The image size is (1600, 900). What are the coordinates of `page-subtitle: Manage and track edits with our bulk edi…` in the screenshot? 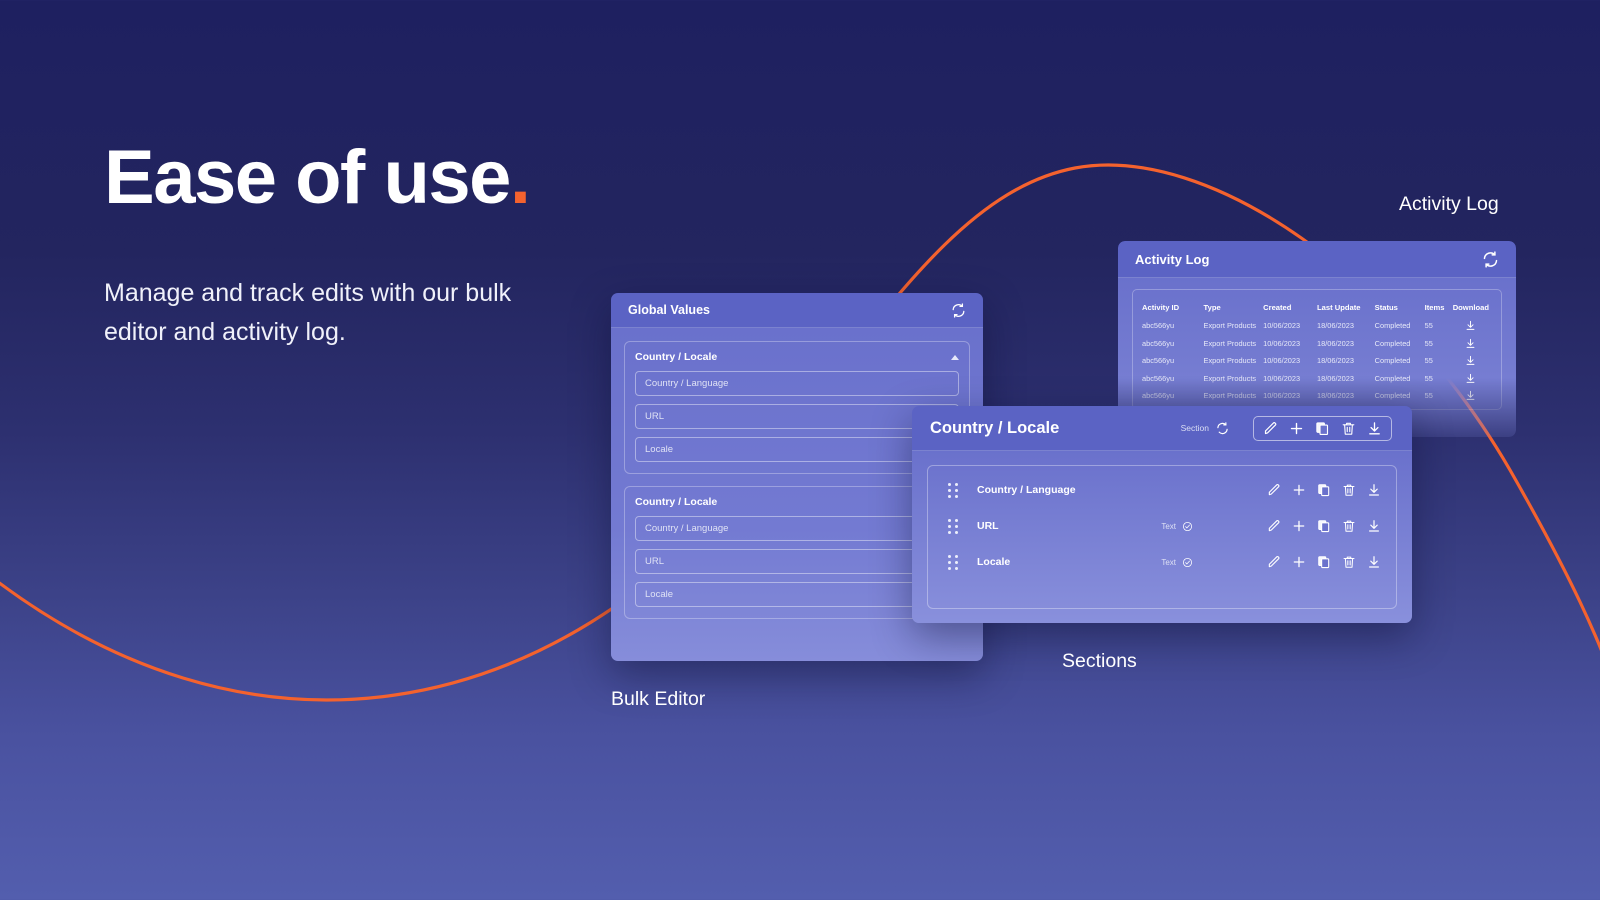 It's located at (308, 312).